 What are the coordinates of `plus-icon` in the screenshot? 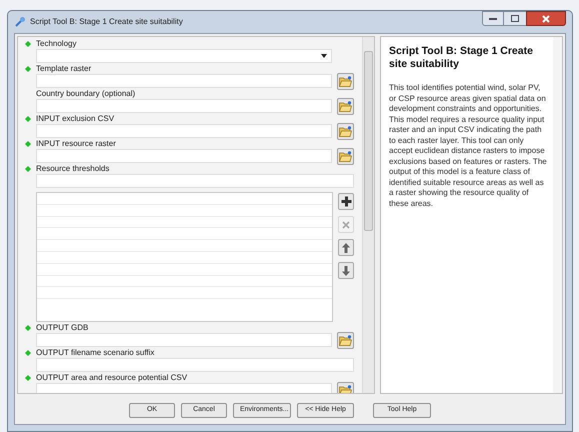 It's located at (346, 201).